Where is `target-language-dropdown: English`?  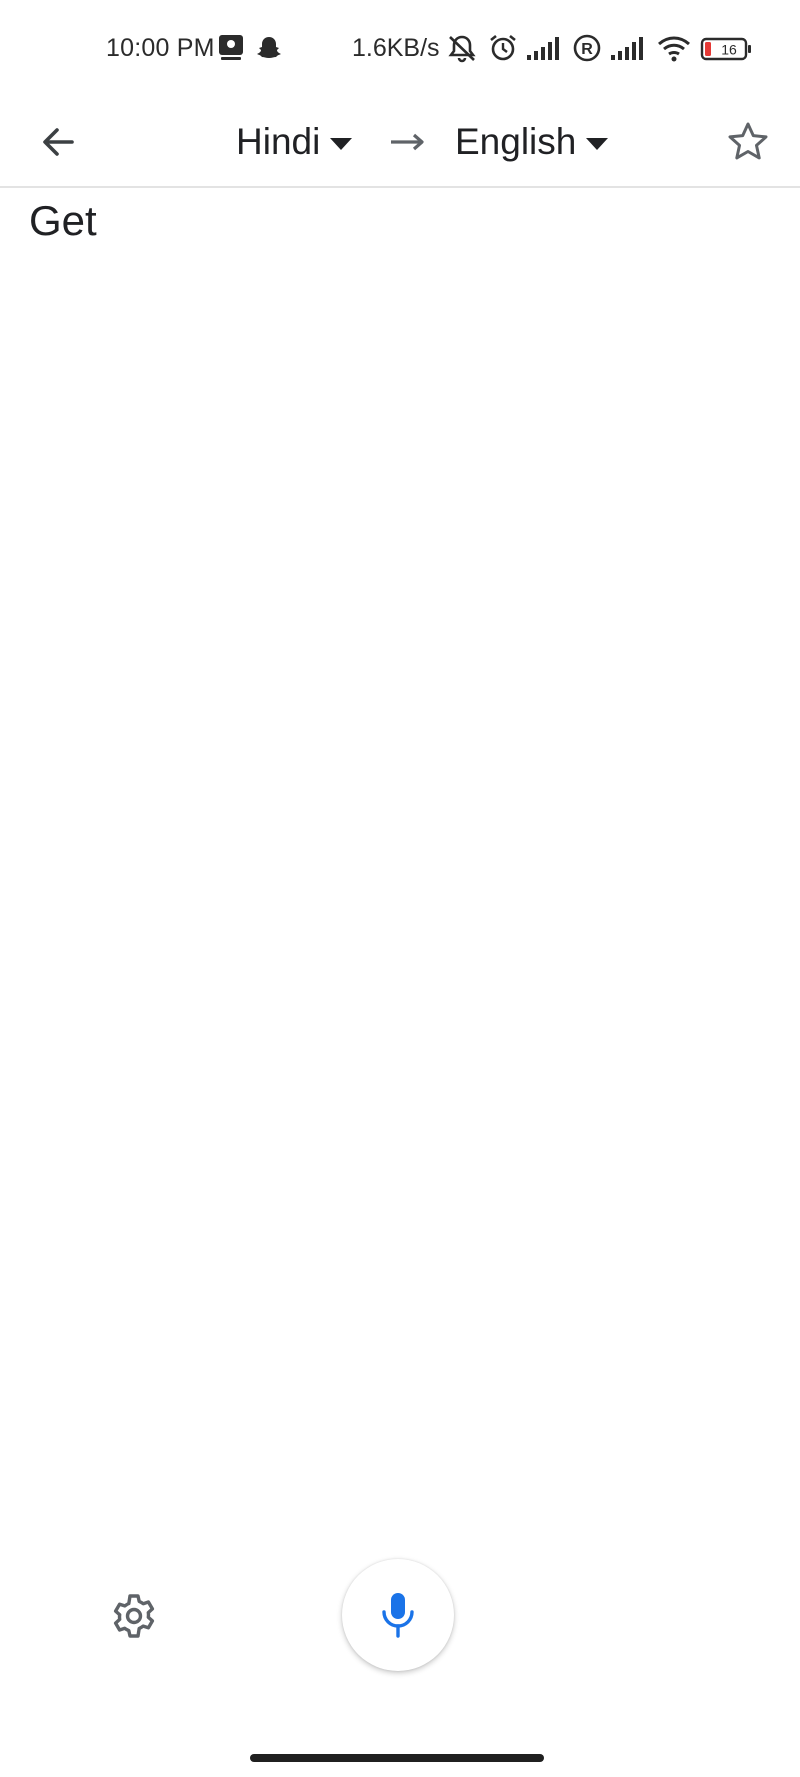
target-language-dropdown: English is located at coordinates (532, 142).